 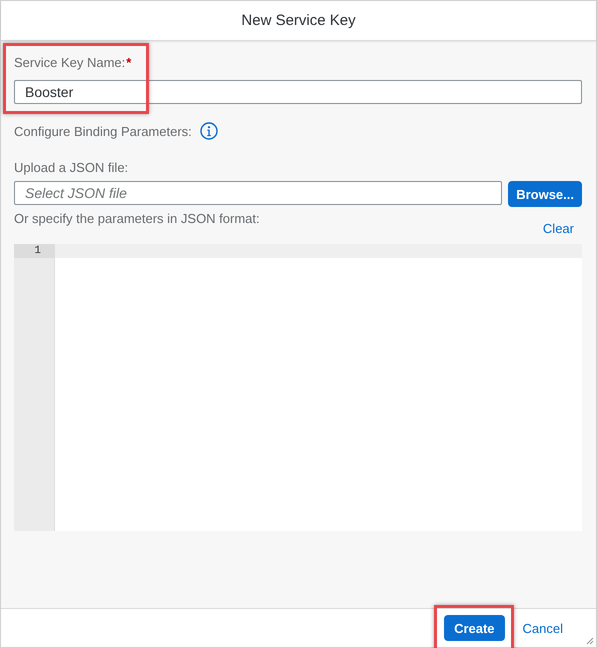 I want to click on field-label: Upload a JSON file:, so click(x=72, y=167).